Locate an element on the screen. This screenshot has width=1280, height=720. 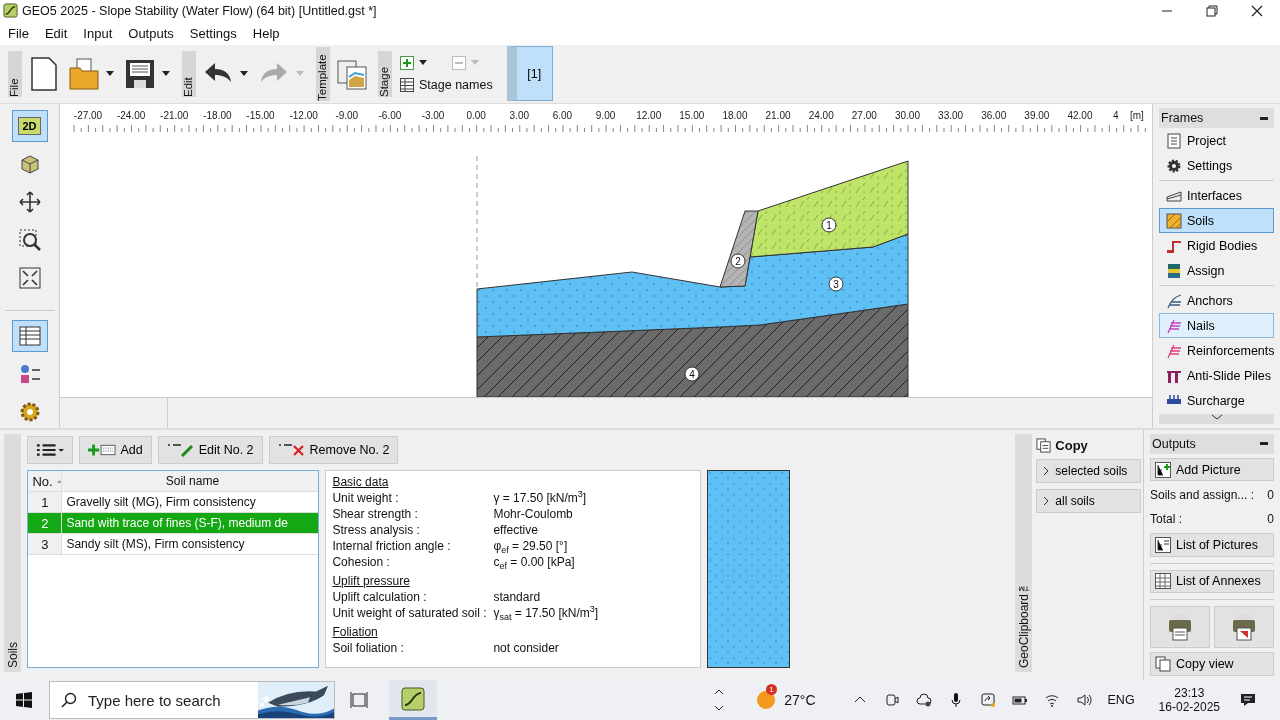
chevron-up-icon is located at coordinates (719, 692).